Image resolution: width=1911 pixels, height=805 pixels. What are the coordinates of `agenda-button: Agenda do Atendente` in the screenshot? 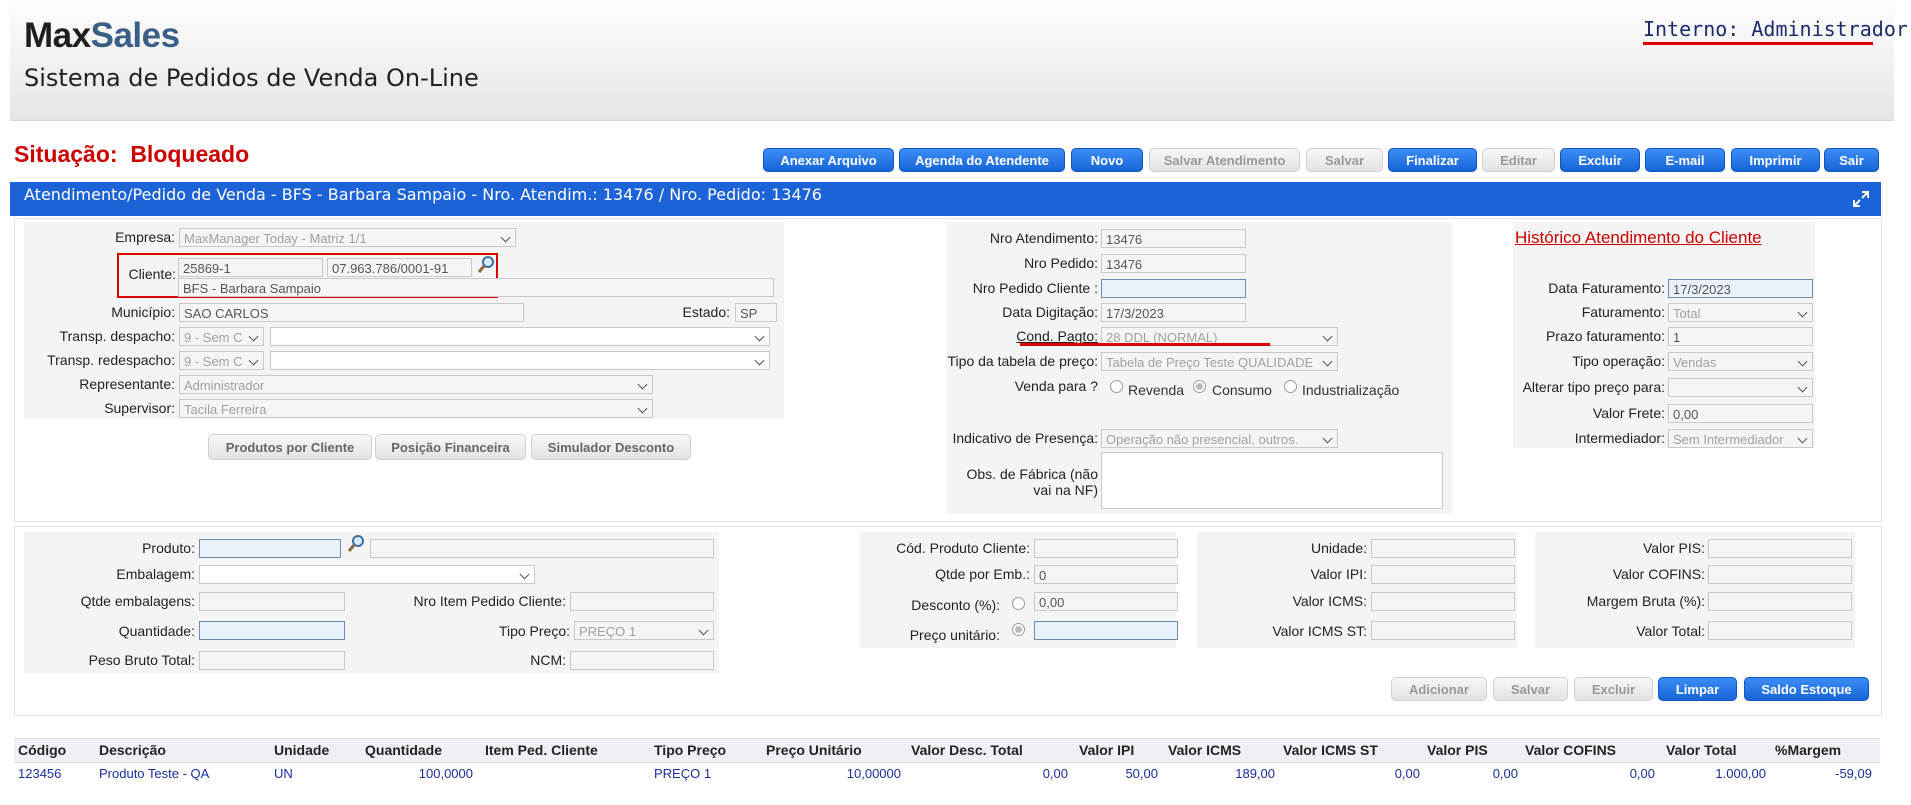 It's located at (982, 160).